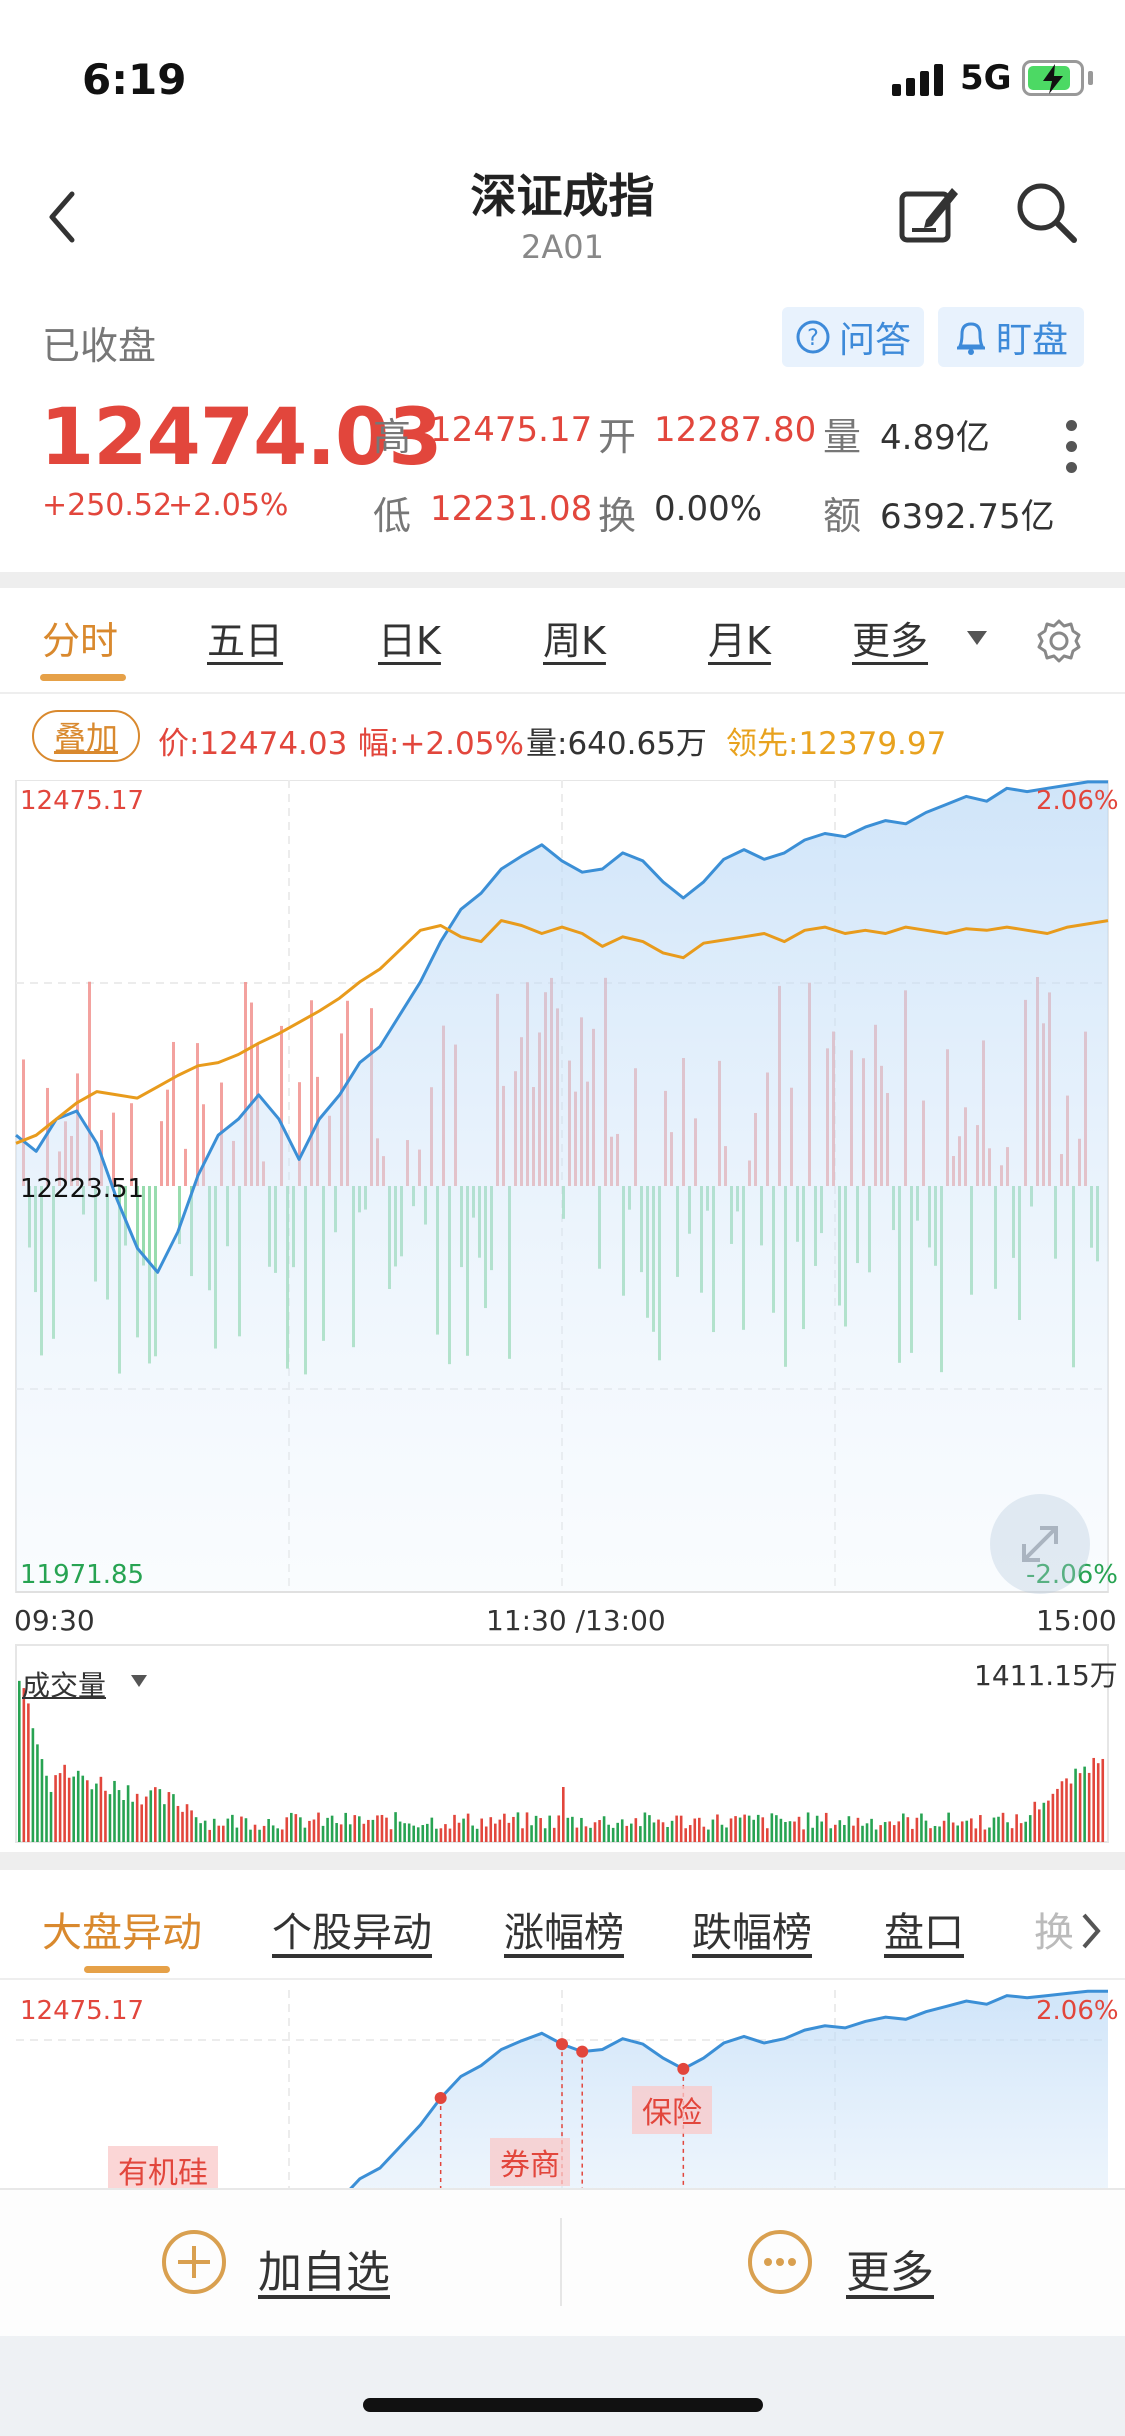 The width and height of the screenshot is (1125, 2436). What do you see at coordinates (890, 637) in the screenshot?
I see `tab-more: 更多` at bounding box center [890, 637].